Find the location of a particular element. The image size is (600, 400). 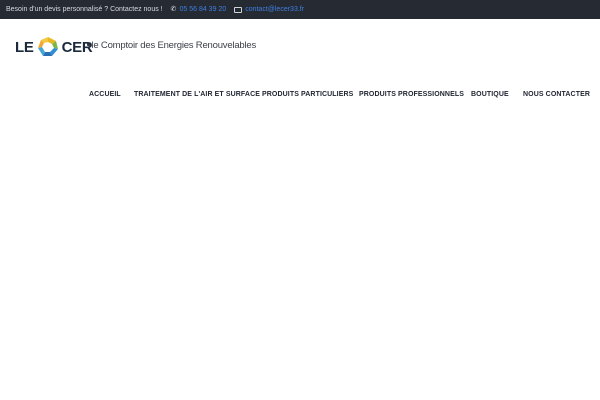

site-logo: LE CER is located at coordinates (54, 47).